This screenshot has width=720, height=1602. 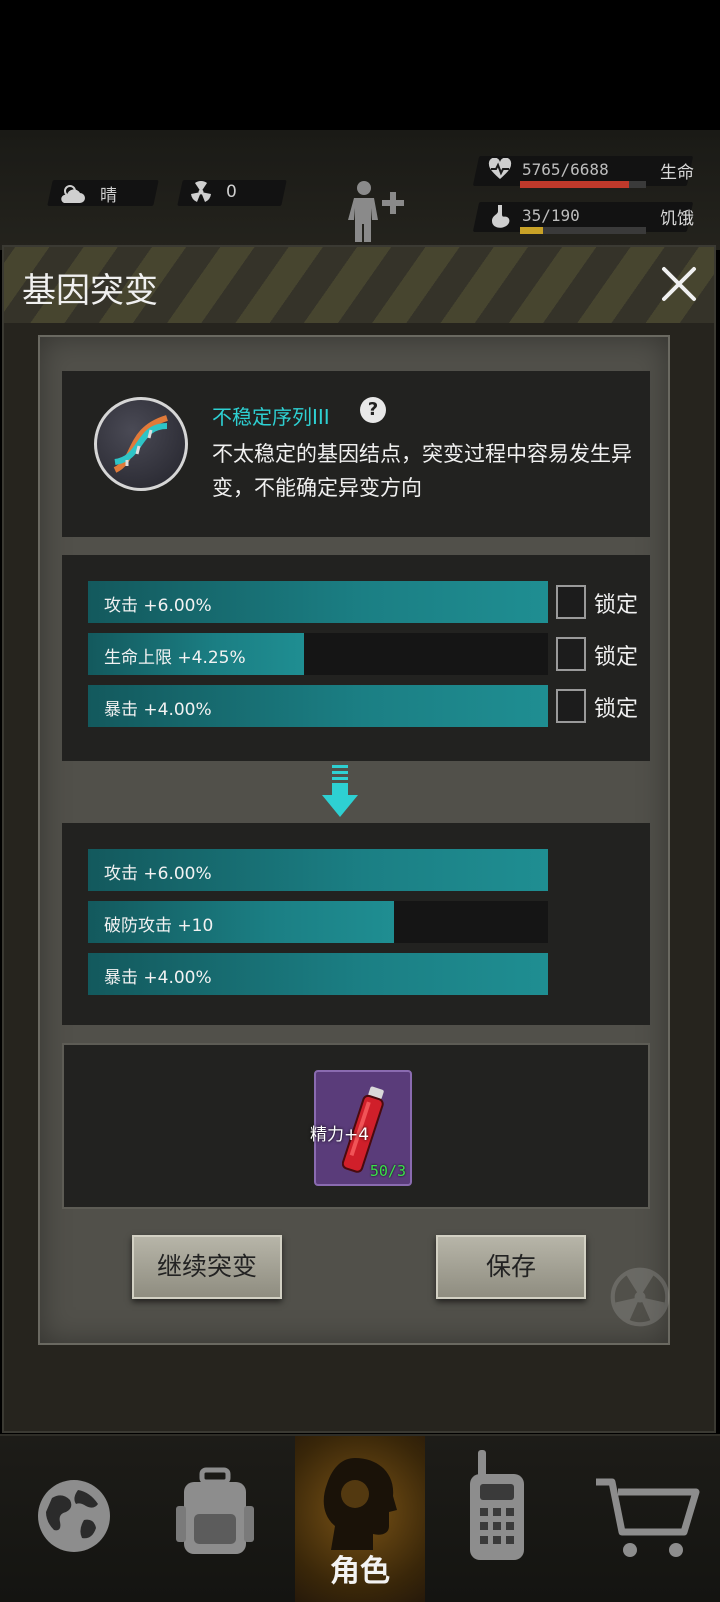 What do you see at coordinates (74, 1516) in the screenshot?
I see `globe-icon` at bounding box center [74, 1516].